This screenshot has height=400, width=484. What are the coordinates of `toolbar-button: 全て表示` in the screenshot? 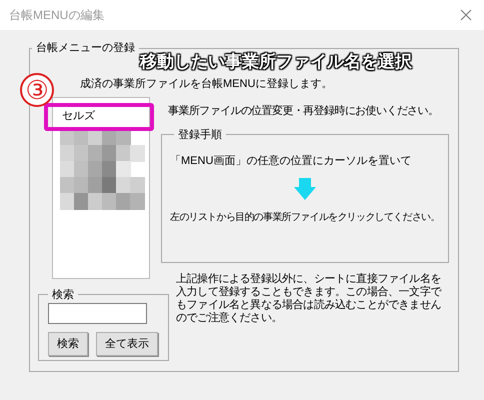 It's located at (127, 344).